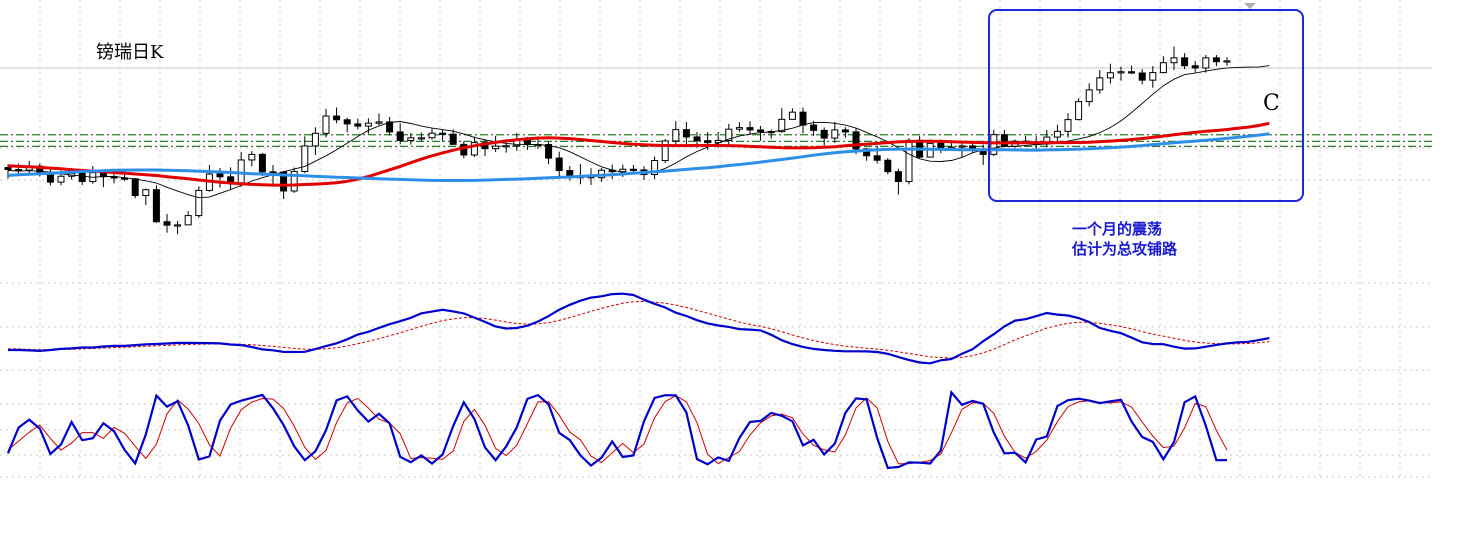 The height and width of the screenshot is (559, 1465). I want to click on scroll-marker-triangle, so click(1250, 6).